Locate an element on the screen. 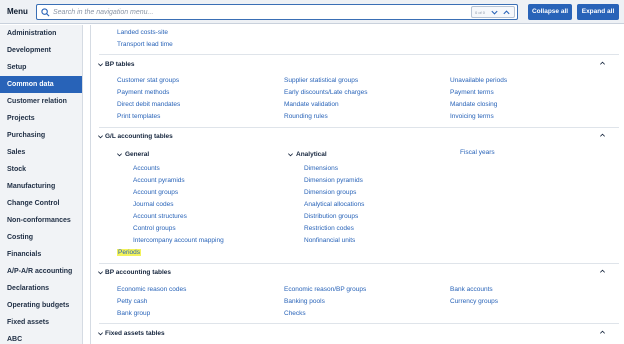 Image resolution: width=624 pixels, height=344 pixels. link-supplier-statistical-groups: Supplier statistical groups is located at coordinates (321, 80).